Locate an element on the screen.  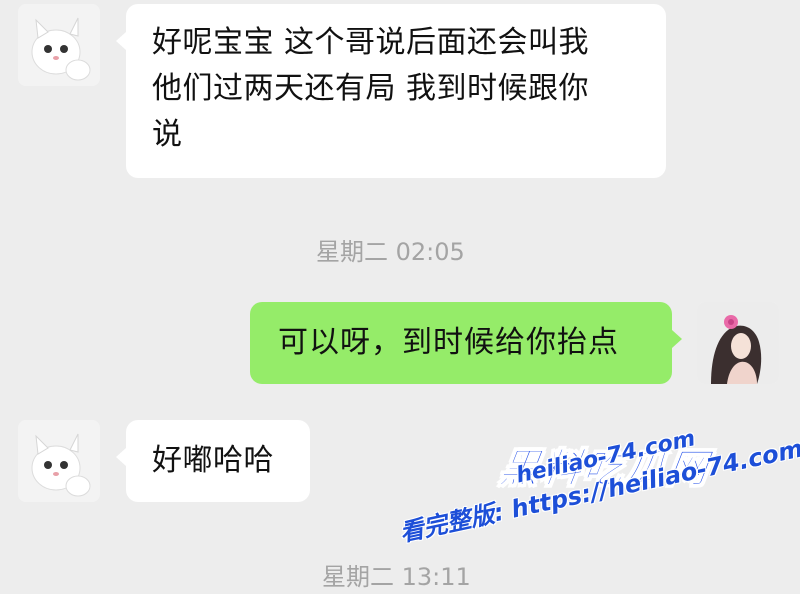
girl-with-flower-icon is located at coordinates (738, 343).